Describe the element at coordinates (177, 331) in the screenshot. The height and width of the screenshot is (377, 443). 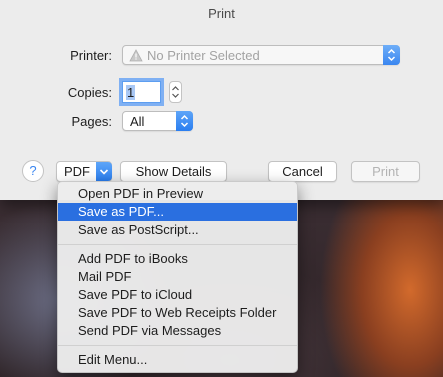
I see `menu-item-send-pdf-via-messages: Send PDF via Messages` at that location.